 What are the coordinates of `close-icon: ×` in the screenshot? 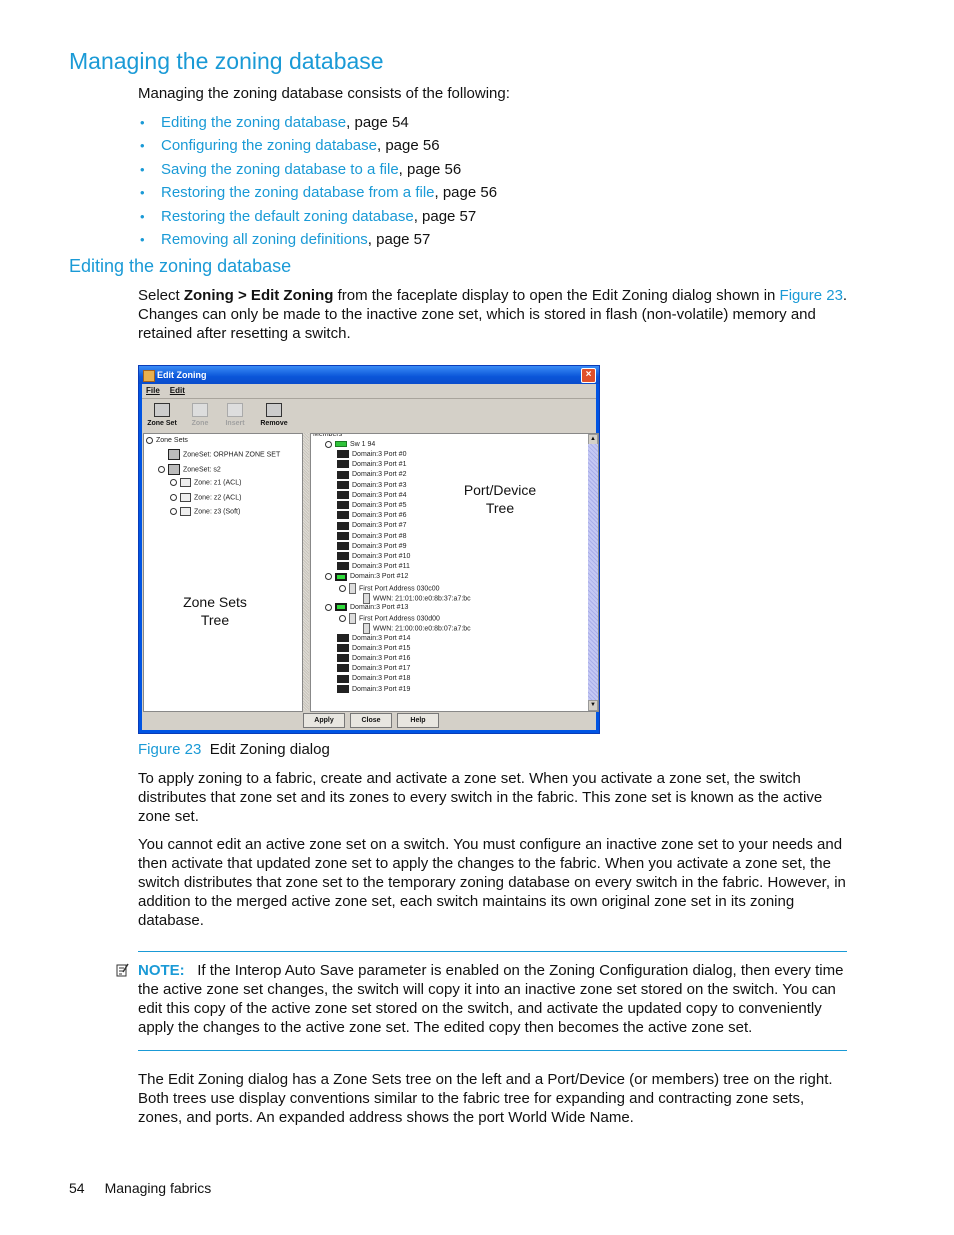 It's located at (588, 375).